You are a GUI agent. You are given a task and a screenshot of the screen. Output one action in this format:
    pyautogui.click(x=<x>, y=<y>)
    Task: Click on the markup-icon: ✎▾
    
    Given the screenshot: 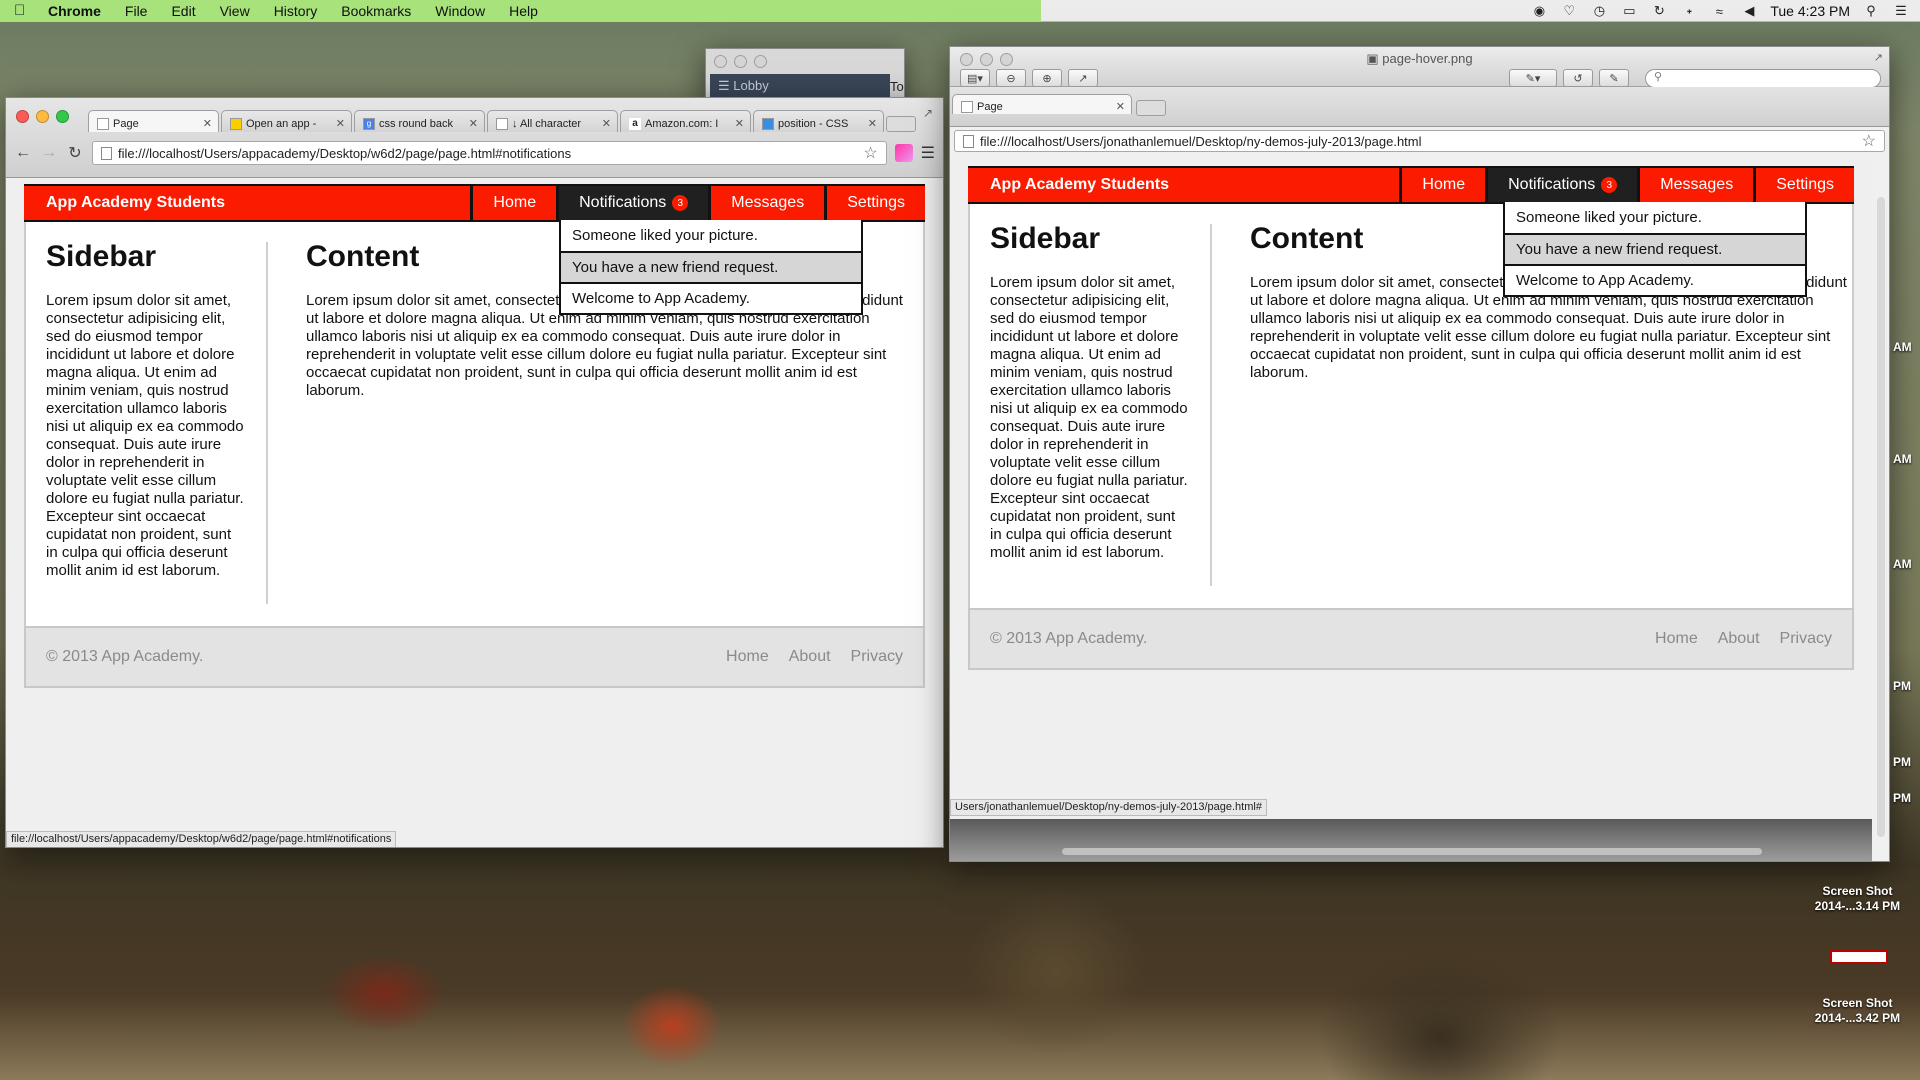 What is the action you would take?
    pyautogui.click(x=1533, y=78)
    